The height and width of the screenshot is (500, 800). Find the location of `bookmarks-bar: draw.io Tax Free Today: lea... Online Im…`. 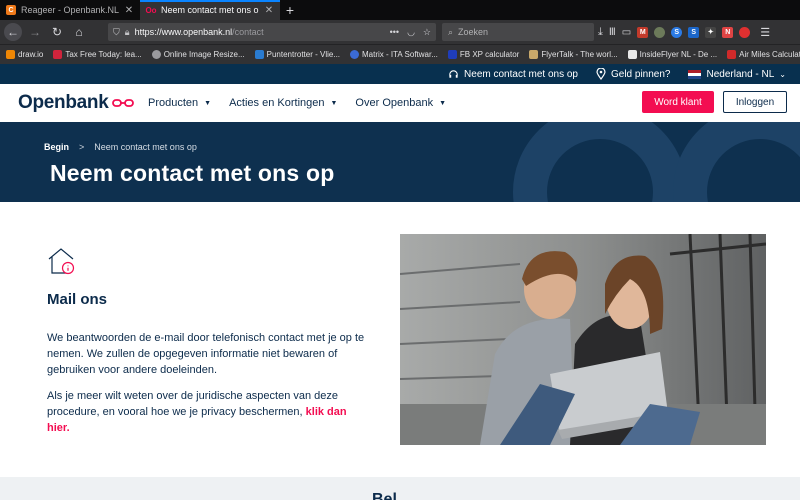

bookmarks-bar: draw.io Tax Free Today: lea... Online Im… is located at coordinates (400, 54).